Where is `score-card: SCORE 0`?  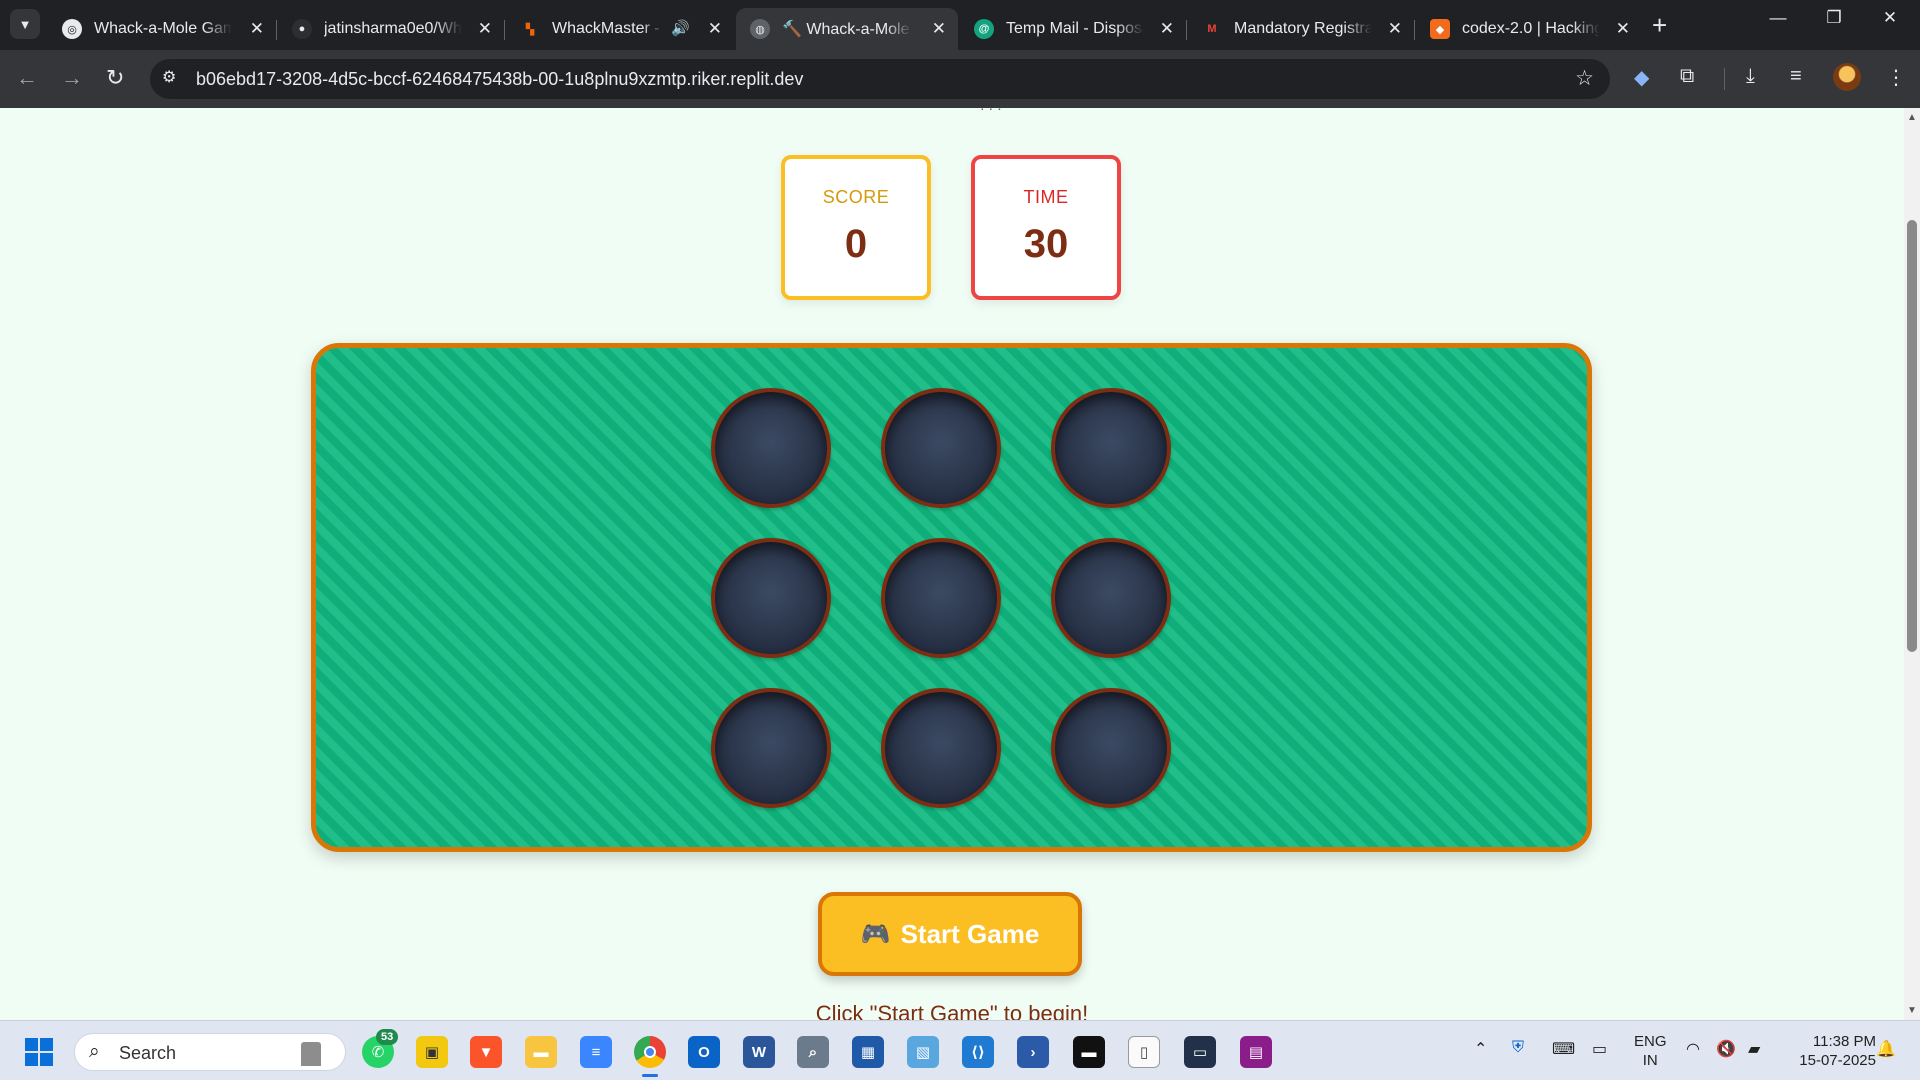
score-card: SCORE 0 is located at coordinates (856, 227).